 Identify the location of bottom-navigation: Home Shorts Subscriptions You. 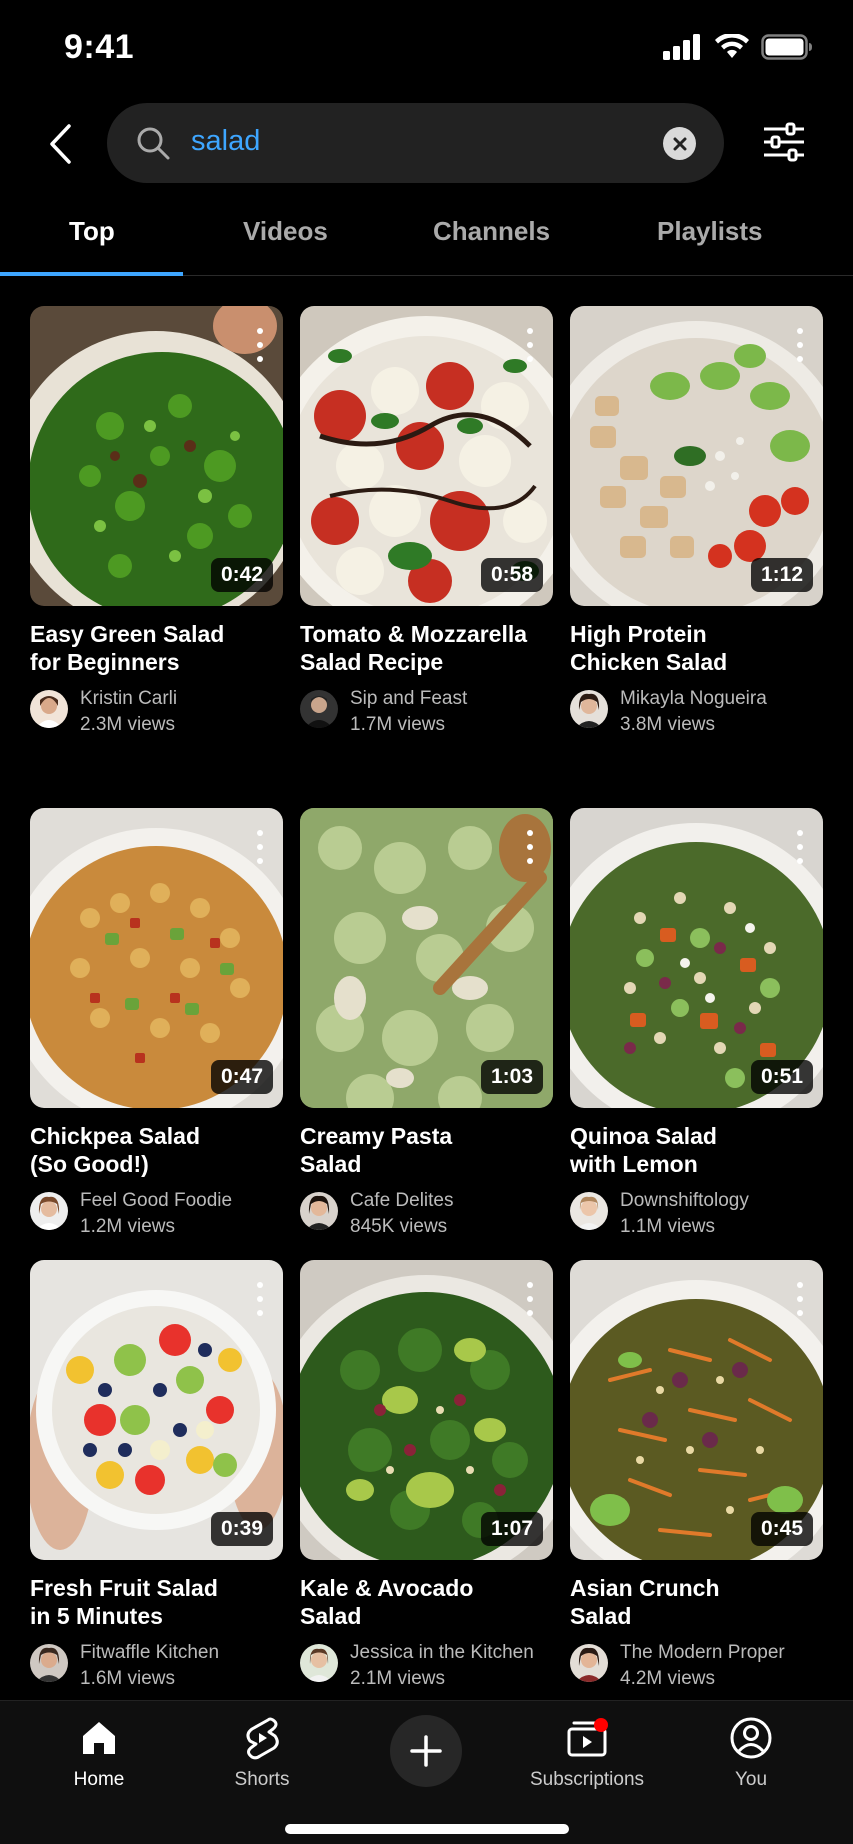
(426, 1772).